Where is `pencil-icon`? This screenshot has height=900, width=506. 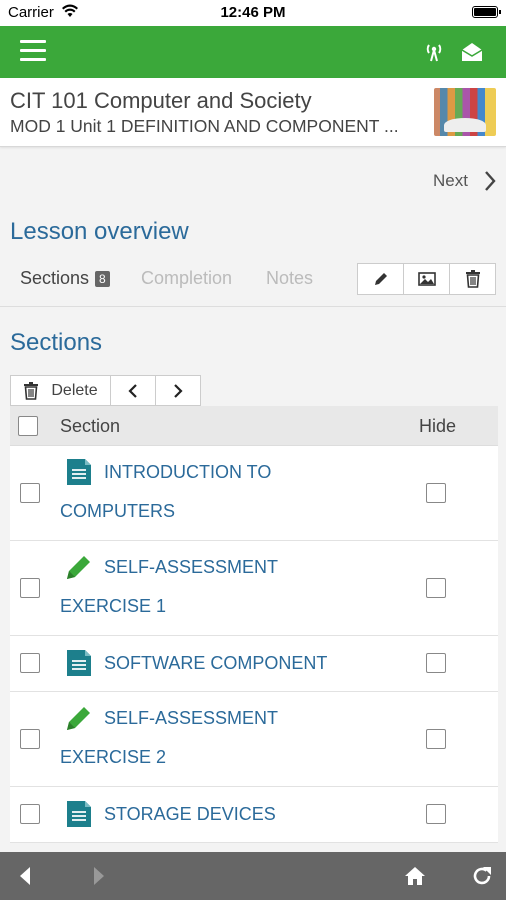
pencil-icon is located at coordinates (380, 279).